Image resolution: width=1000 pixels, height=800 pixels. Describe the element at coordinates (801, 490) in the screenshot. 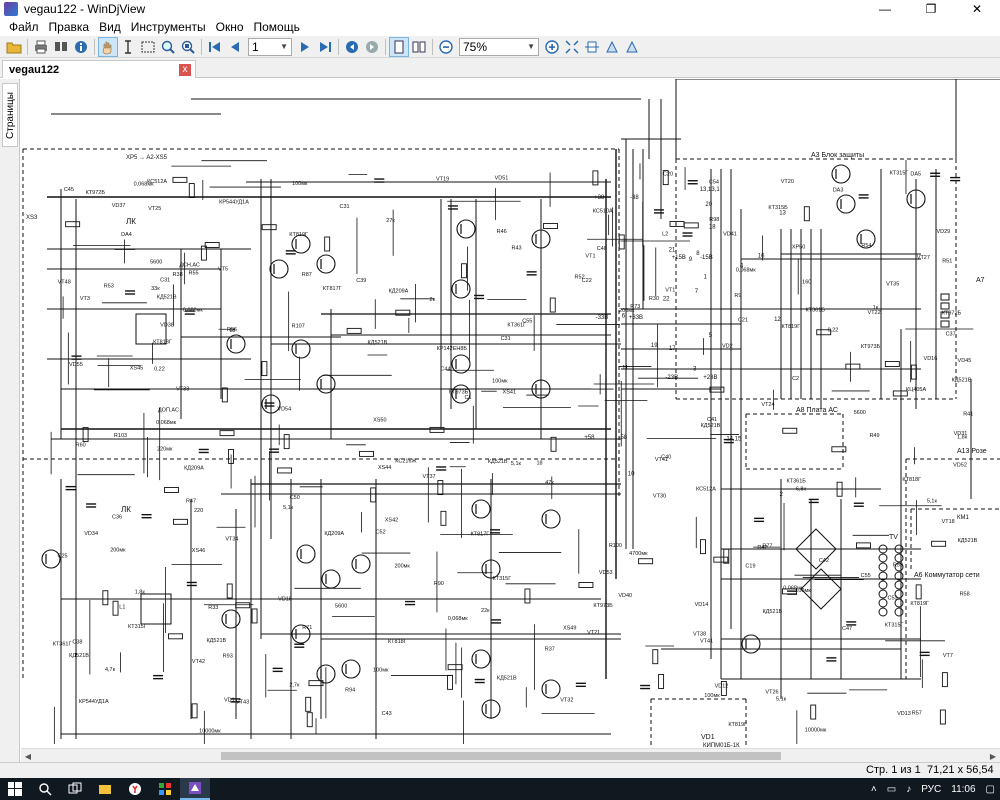

I see `part-label: 6,8к` at that location.